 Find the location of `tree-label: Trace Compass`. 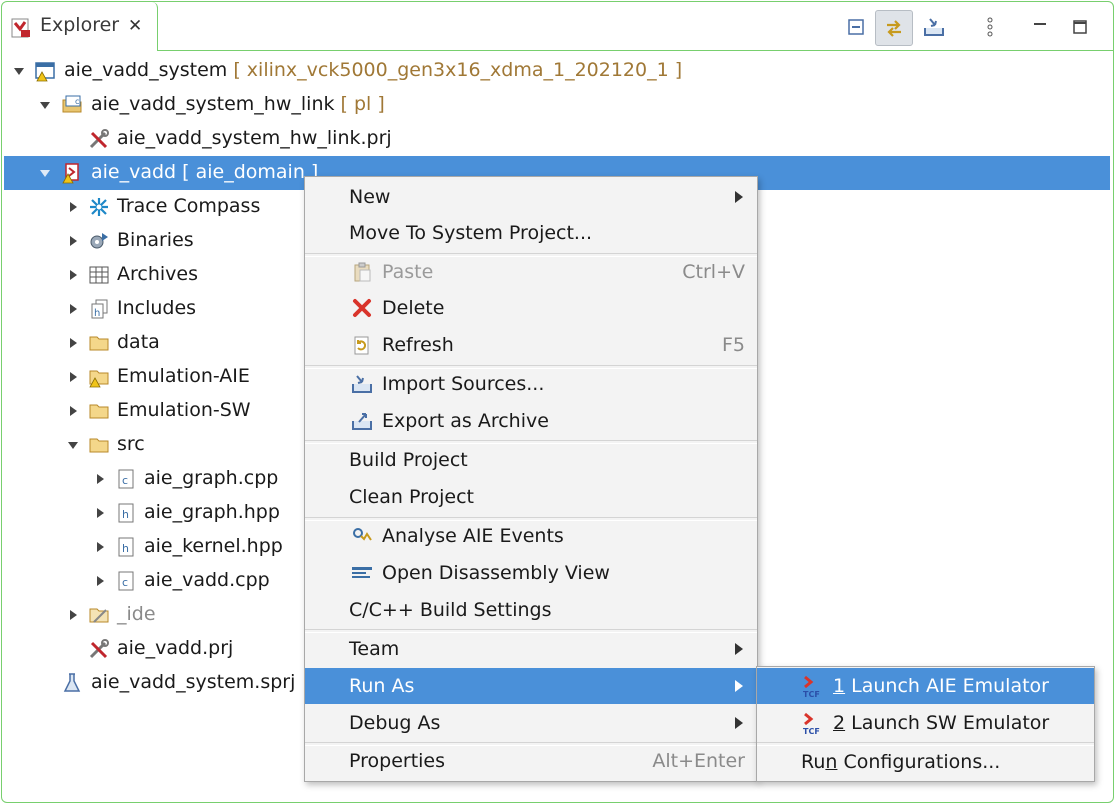

tree-label: Trace Compass is located at coordinates (189, 206).